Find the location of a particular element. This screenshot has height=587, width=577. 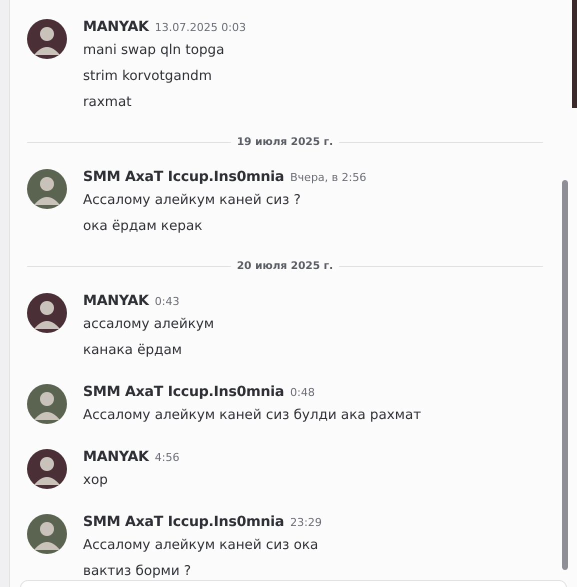

message-text: ассалому алейкум is located at coordinates (148, 324).